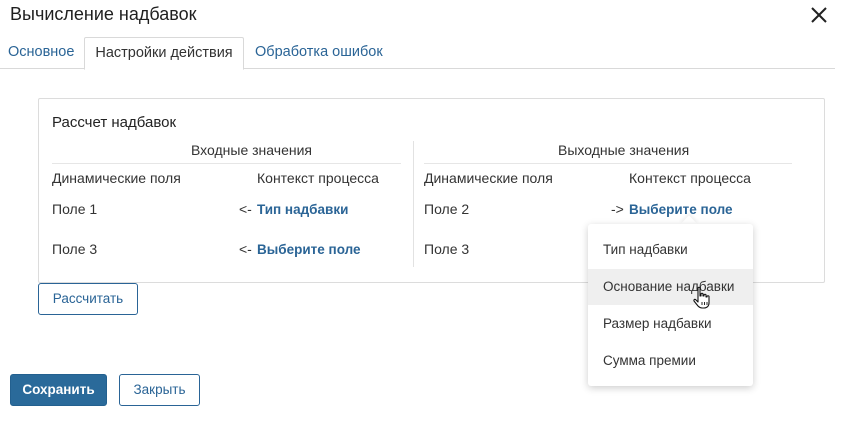 The height and width of the screenshot is (425, 845). What do you see at coordinates (617, 209) in the screenshot?
I see `output-row-1-arrow: ->` at bounding box center [617, 209].